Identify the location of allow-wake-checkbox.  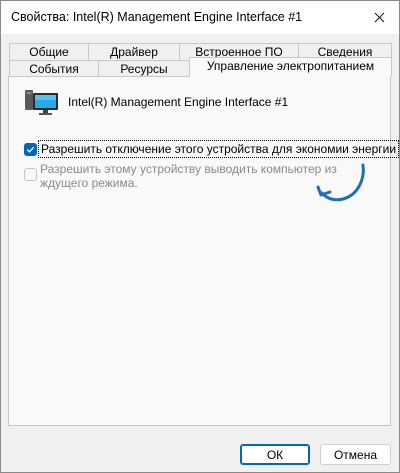
(30, 174).